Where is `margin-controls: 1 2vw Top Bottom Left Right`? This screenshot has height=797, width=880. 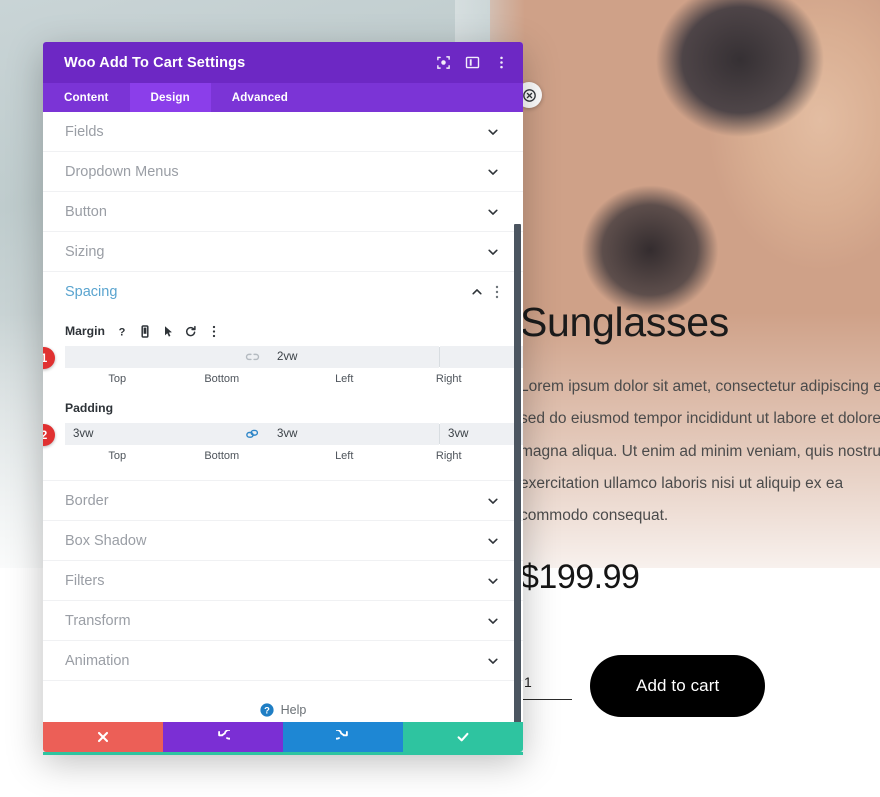
margin-controls: 1 2vw Top Bottom Left Right is located at coordinates (283, 365).